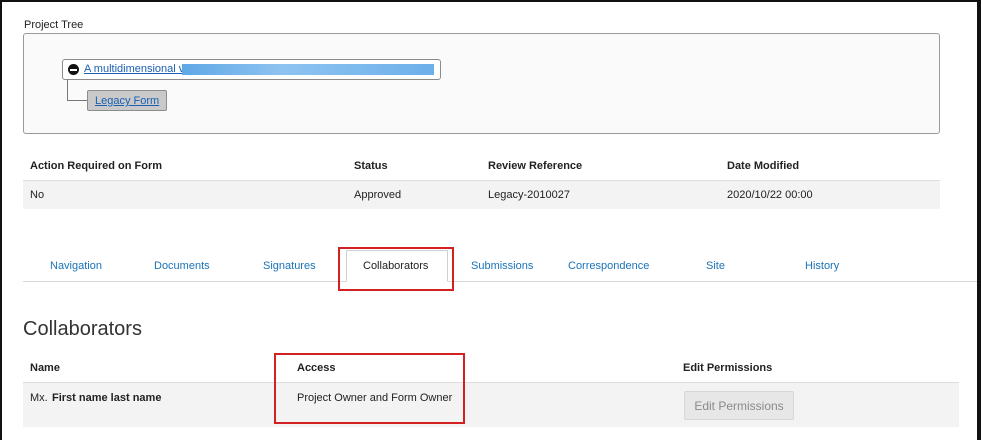 This screenshot has height=440, width=981. I want to click on cell-date-modified: 2020/10/22 00:00, so click(770, 195).